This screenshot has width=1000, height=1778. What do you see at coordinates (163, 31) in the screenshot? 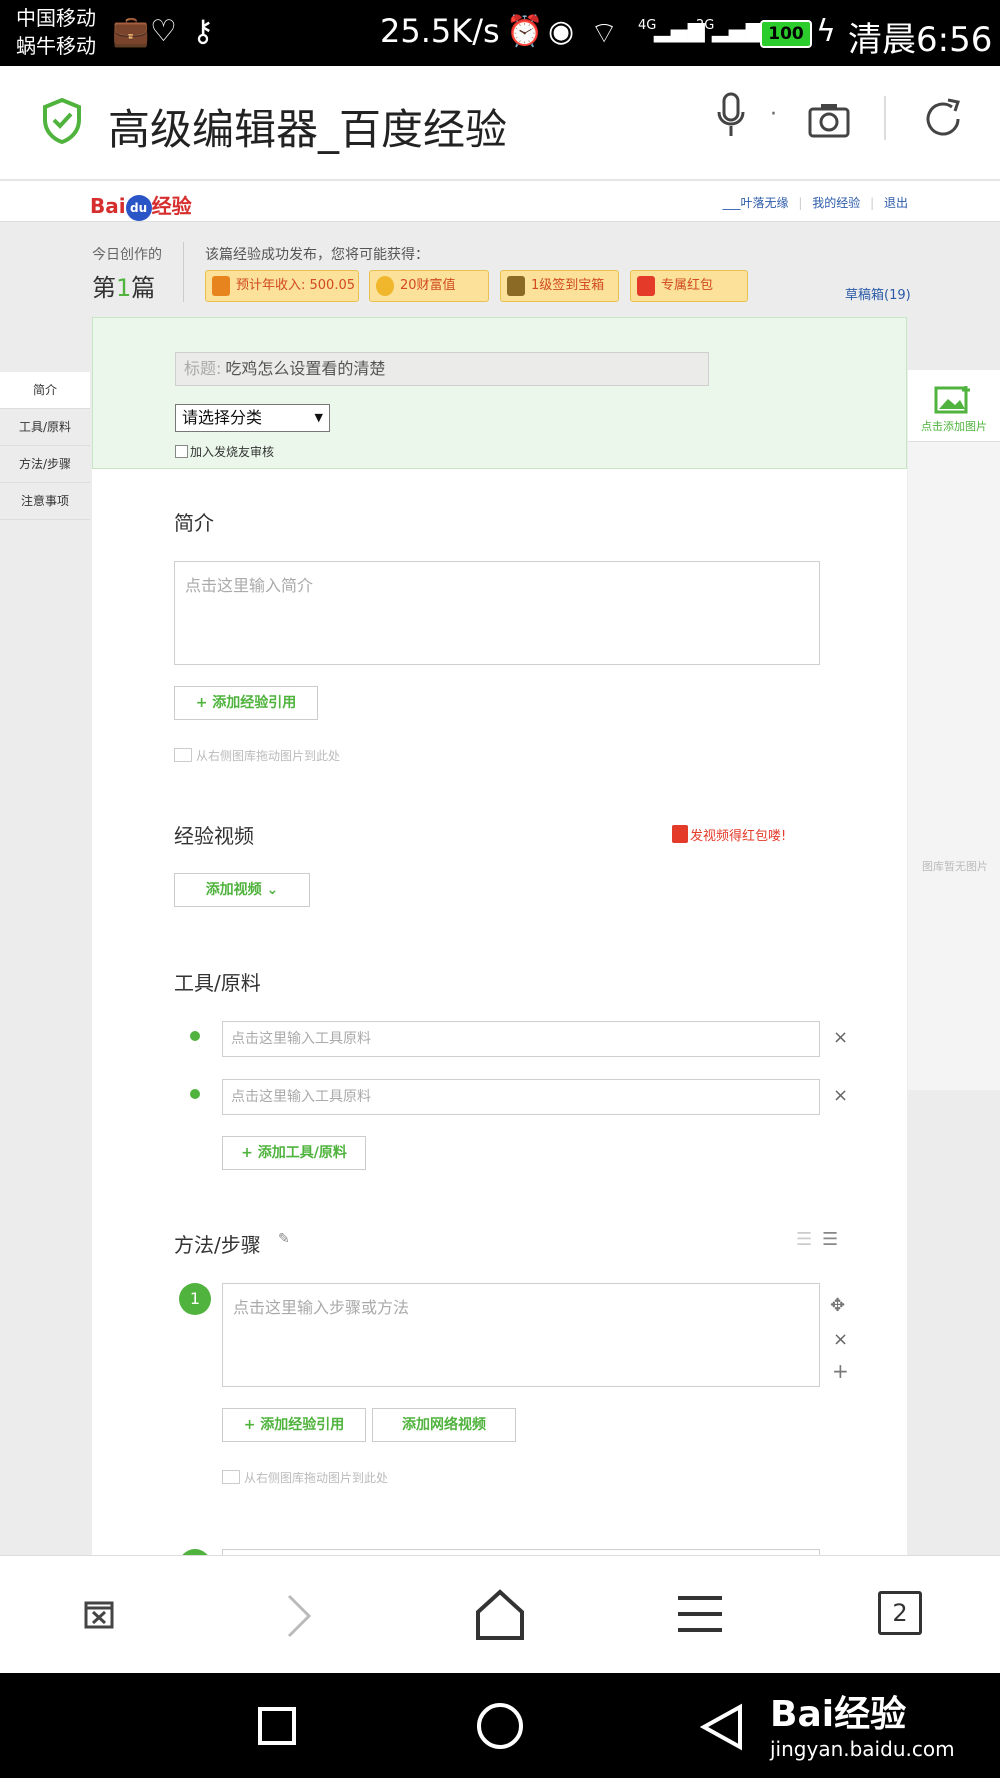
I see `health-icon: ♡` at bounding box center [163, 31].